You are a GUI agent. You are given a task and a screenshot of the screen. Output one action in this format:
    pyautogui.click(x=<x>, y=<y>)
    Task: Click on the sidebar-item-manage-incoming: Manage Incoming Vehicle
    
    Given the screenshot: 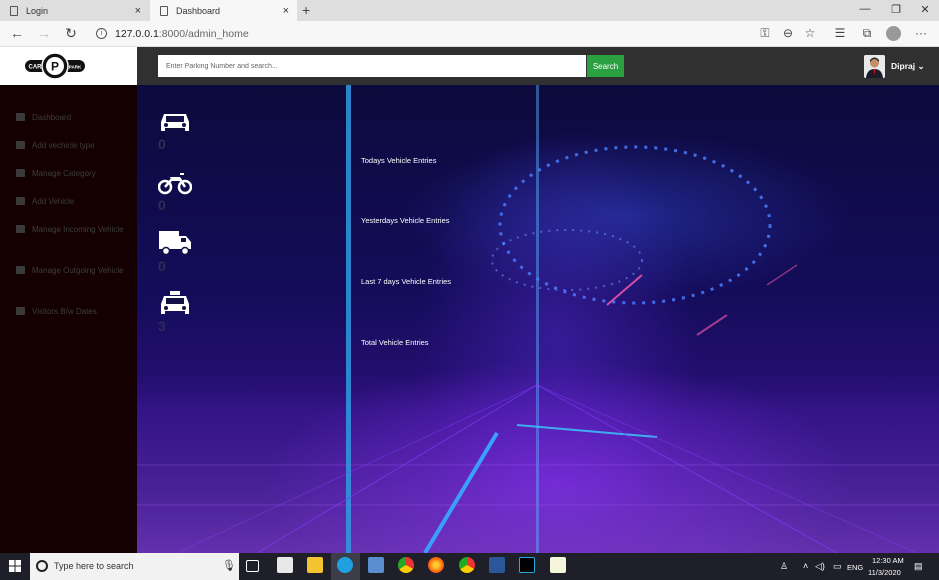 What is the action you would take?
    pyautogui.click(x=73, y=229)
    